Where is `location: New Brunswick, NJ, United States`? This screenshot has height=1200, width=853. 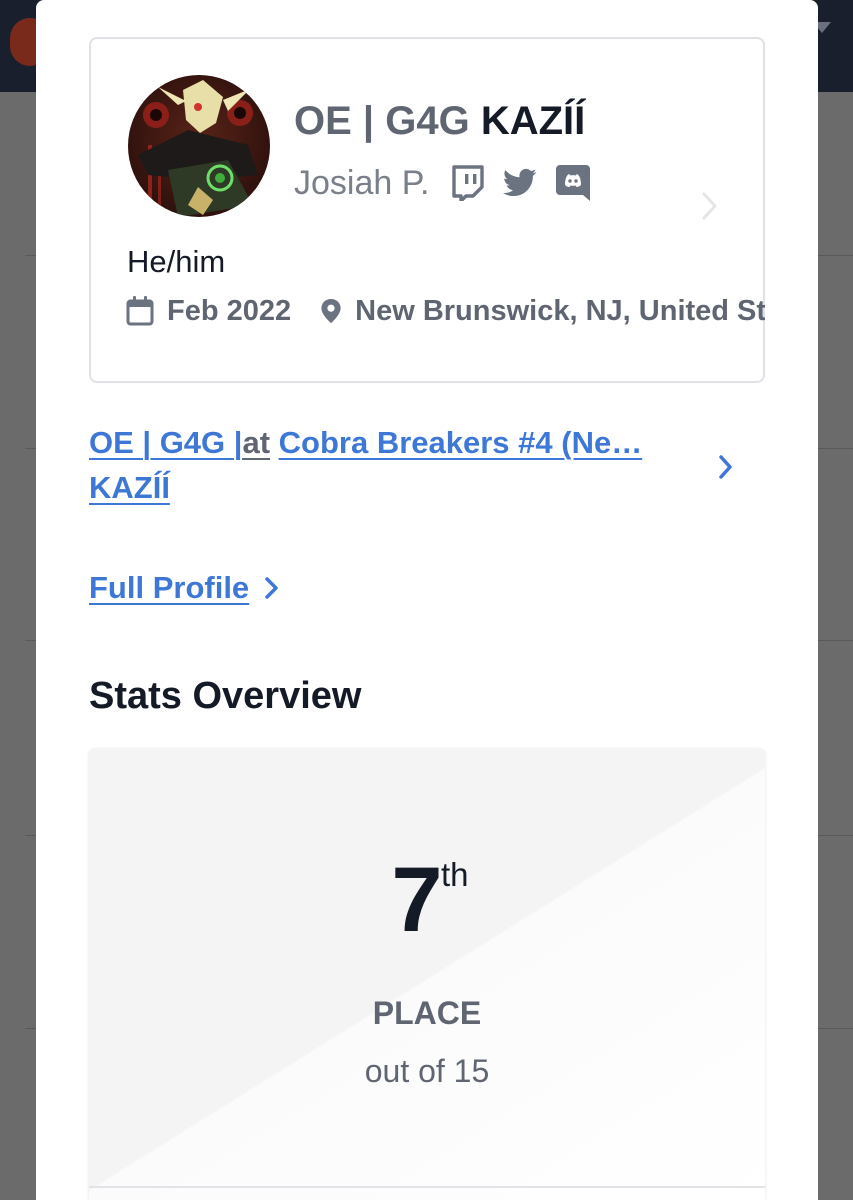 location: New Brunswick, NJ, United States is located at coordinates (560, 310).